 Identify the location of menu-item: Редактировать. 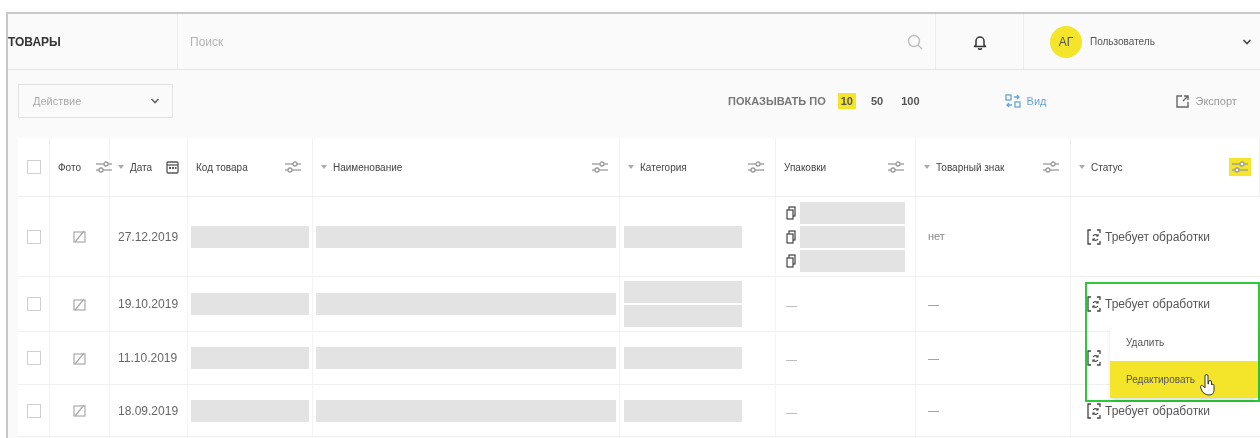
(1184, 379).